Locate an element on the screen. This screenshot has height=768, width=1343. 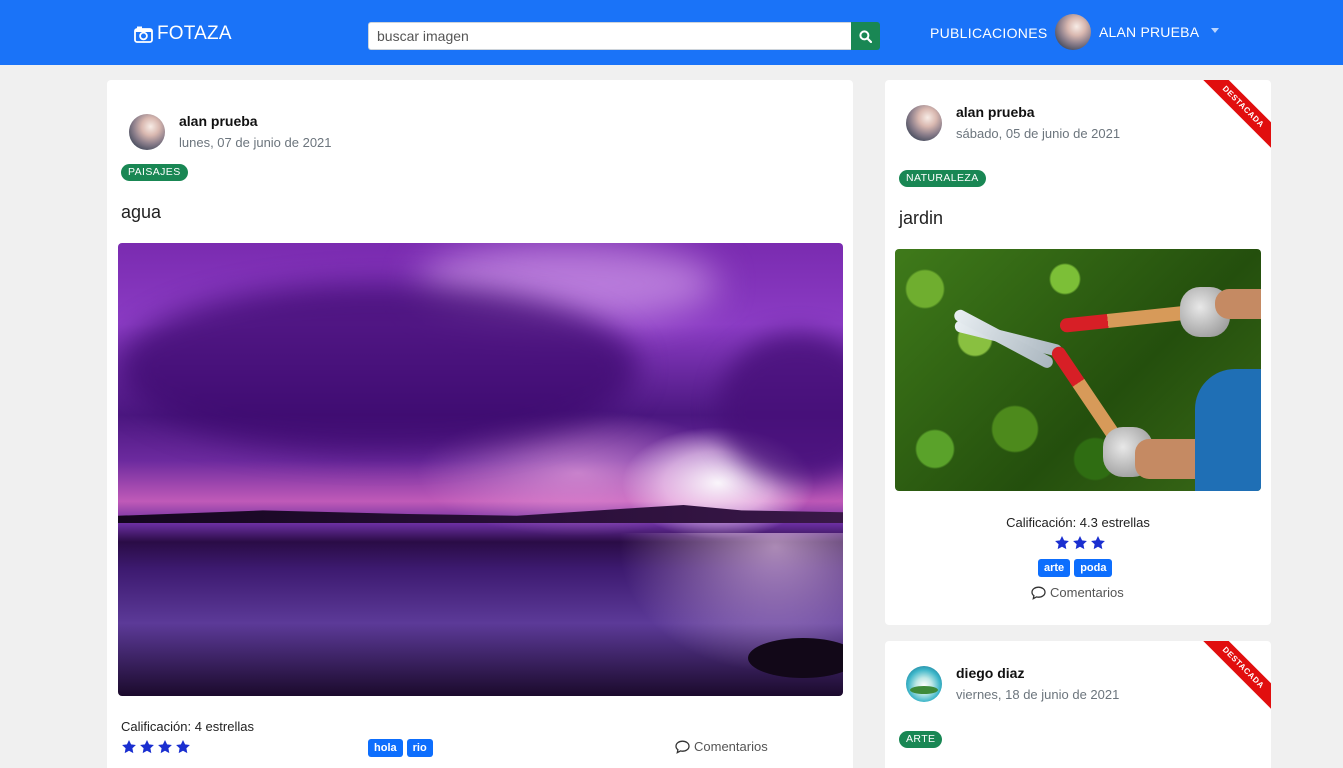
user-avatar is located at coordinates (1073, 32).